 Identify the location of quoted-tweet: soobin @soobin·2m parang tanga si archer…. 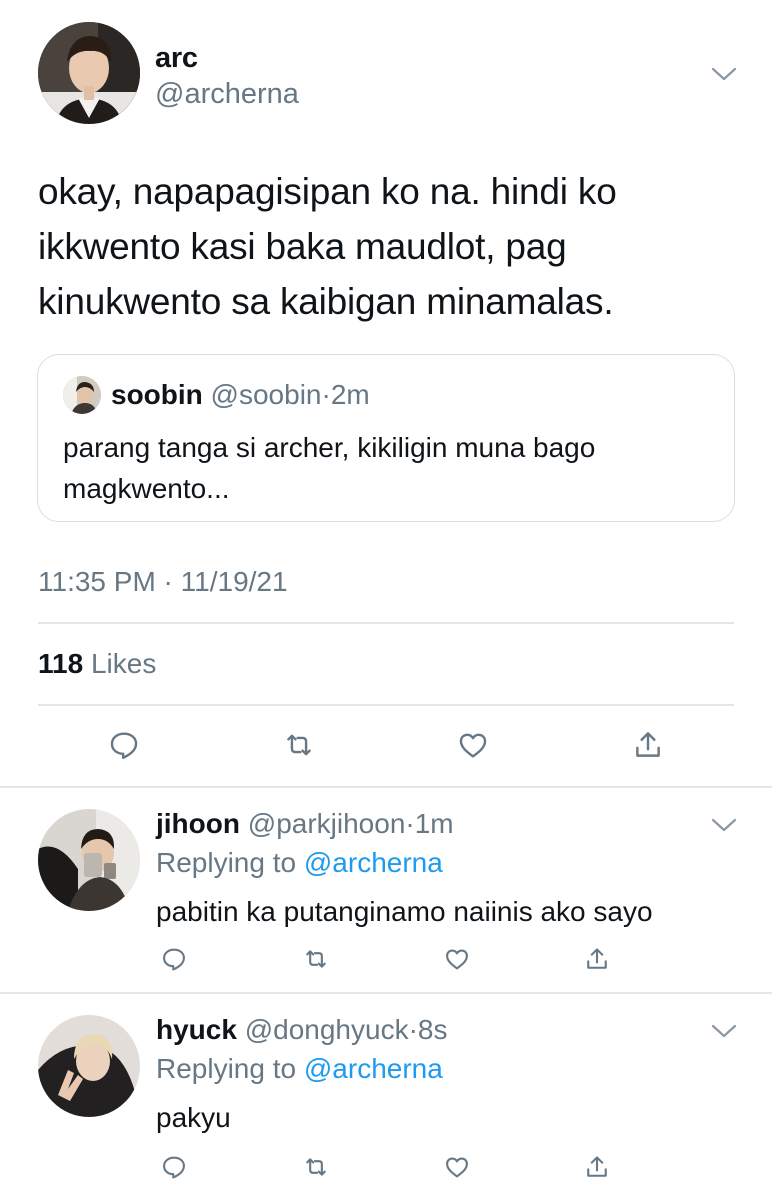
(386, 438).